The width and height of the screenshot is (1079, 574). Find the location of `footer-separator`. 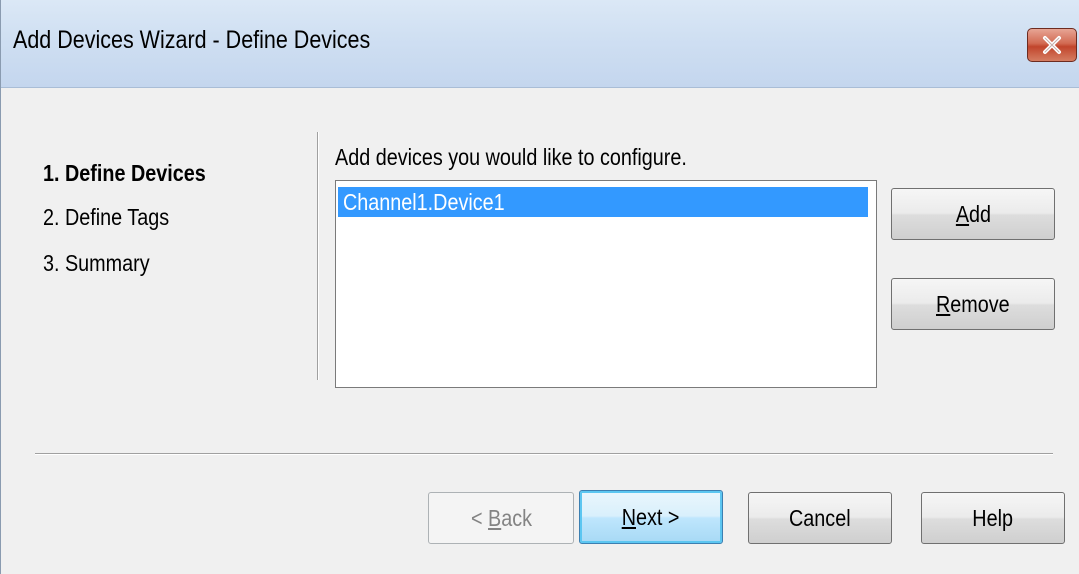

footer-separator is located at coordinates (544, 453).